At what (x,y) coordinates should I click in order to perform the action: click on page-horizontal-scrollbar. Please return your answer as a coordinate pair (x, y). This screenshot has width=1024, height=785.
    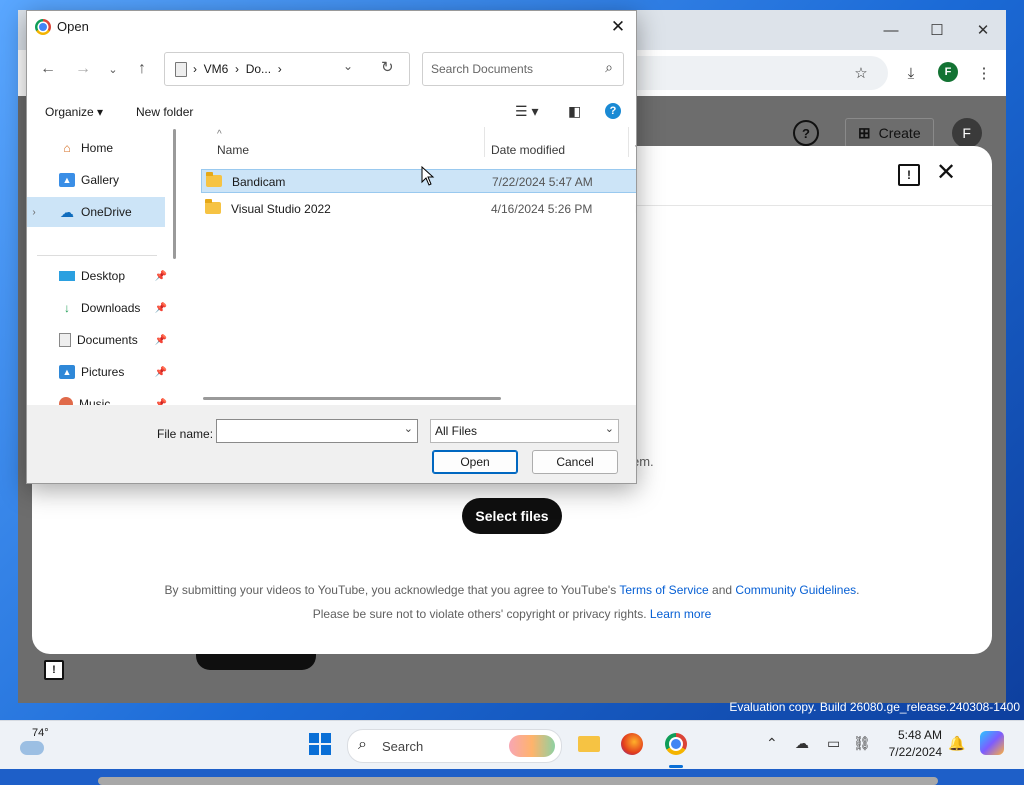
    Looking at the image, I should click on (518, 781).